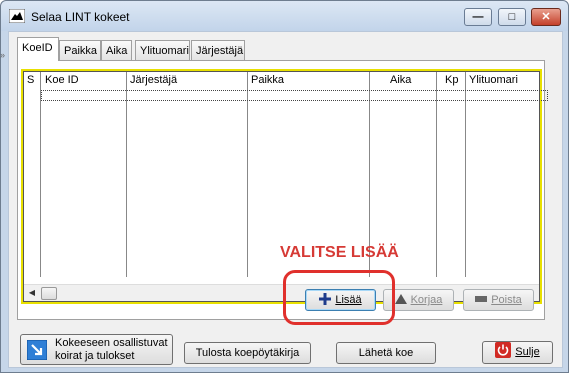 The width and height of the screenshot is (571, 375). I want to click on row-marker: », so click(3, 55).